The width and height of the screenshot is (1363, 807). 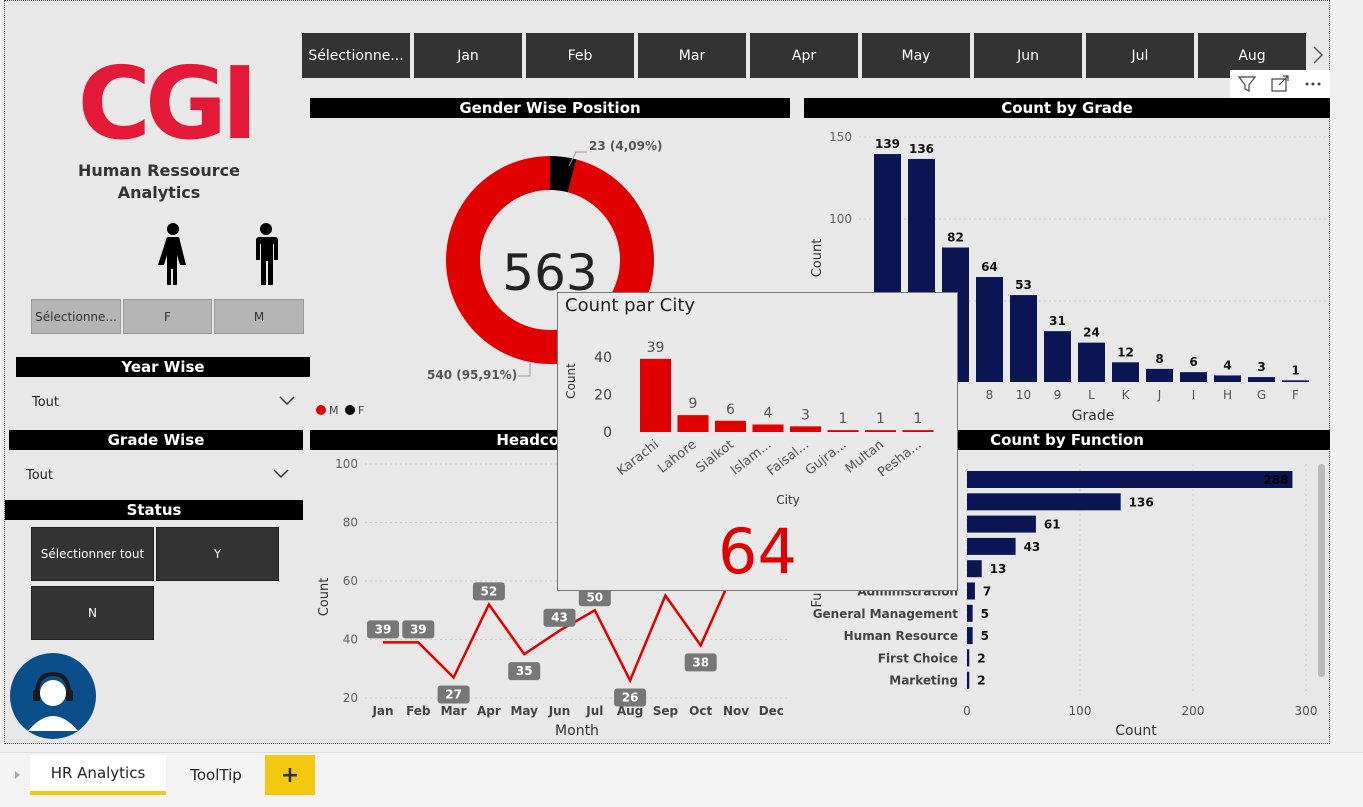 What do you see at coordinates (1141, 55) in the screenshot?
I see `month-button-jul: Jul` at bounding box center [1141, 55].